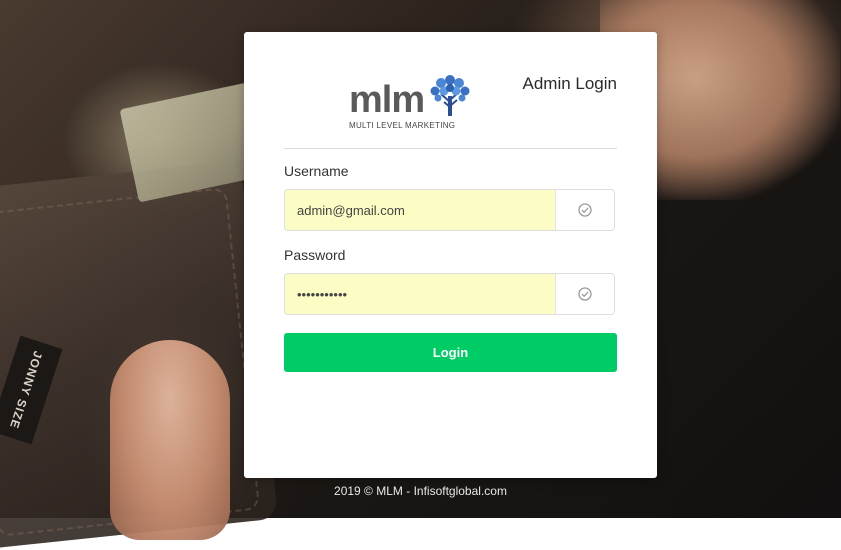  Describe the element at coordinates (569, 83) in the screenshot. I see `page-title: Admin Login` at that location.